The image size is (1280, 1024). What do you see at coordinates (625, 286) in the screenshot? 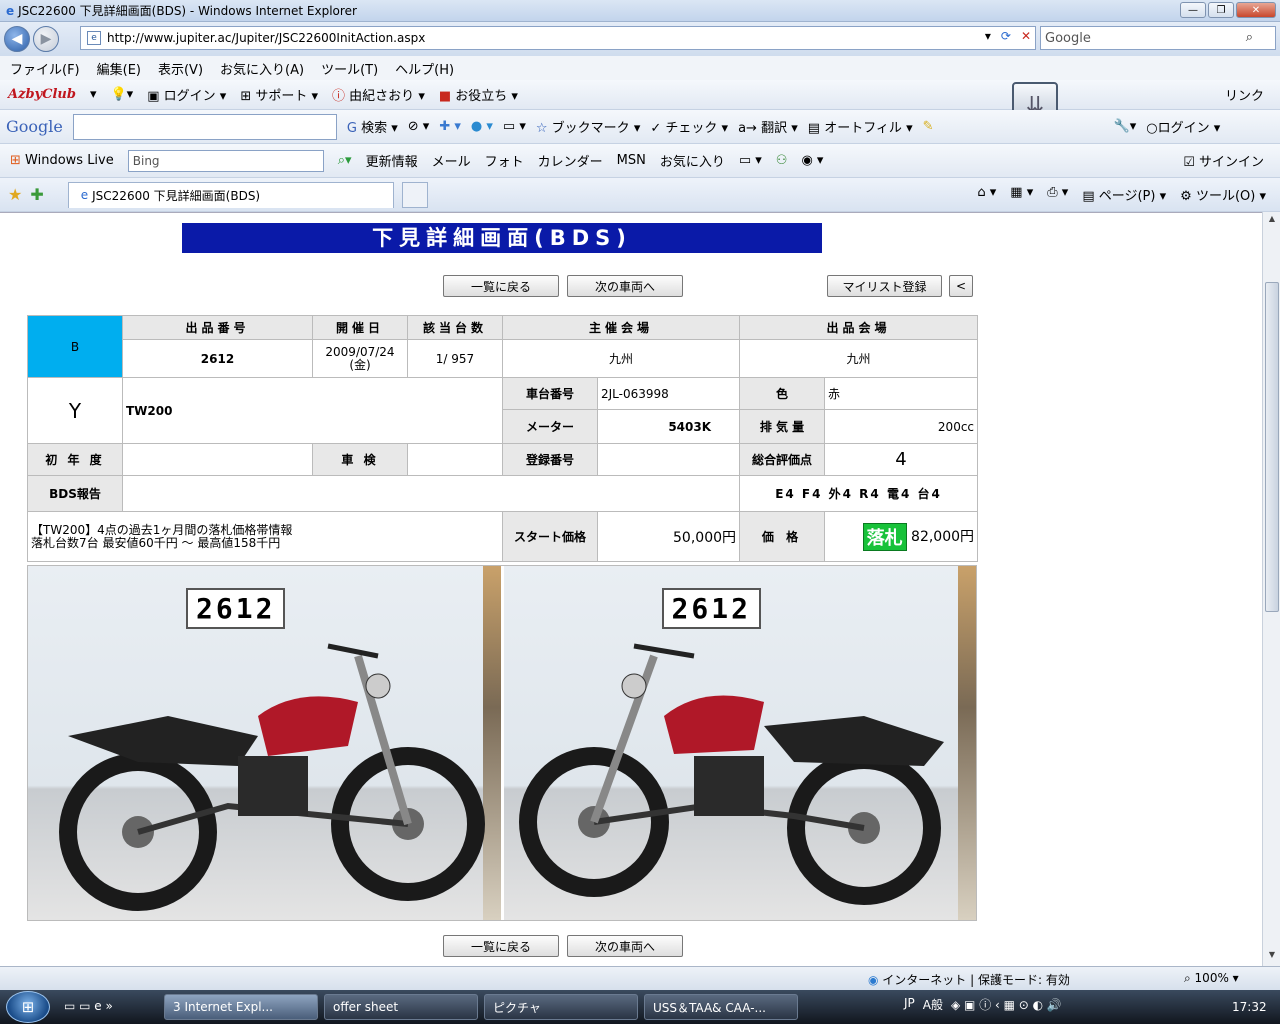
I see `next-vehicle-button: 次の車両へ` at bounding box center [625, 286].